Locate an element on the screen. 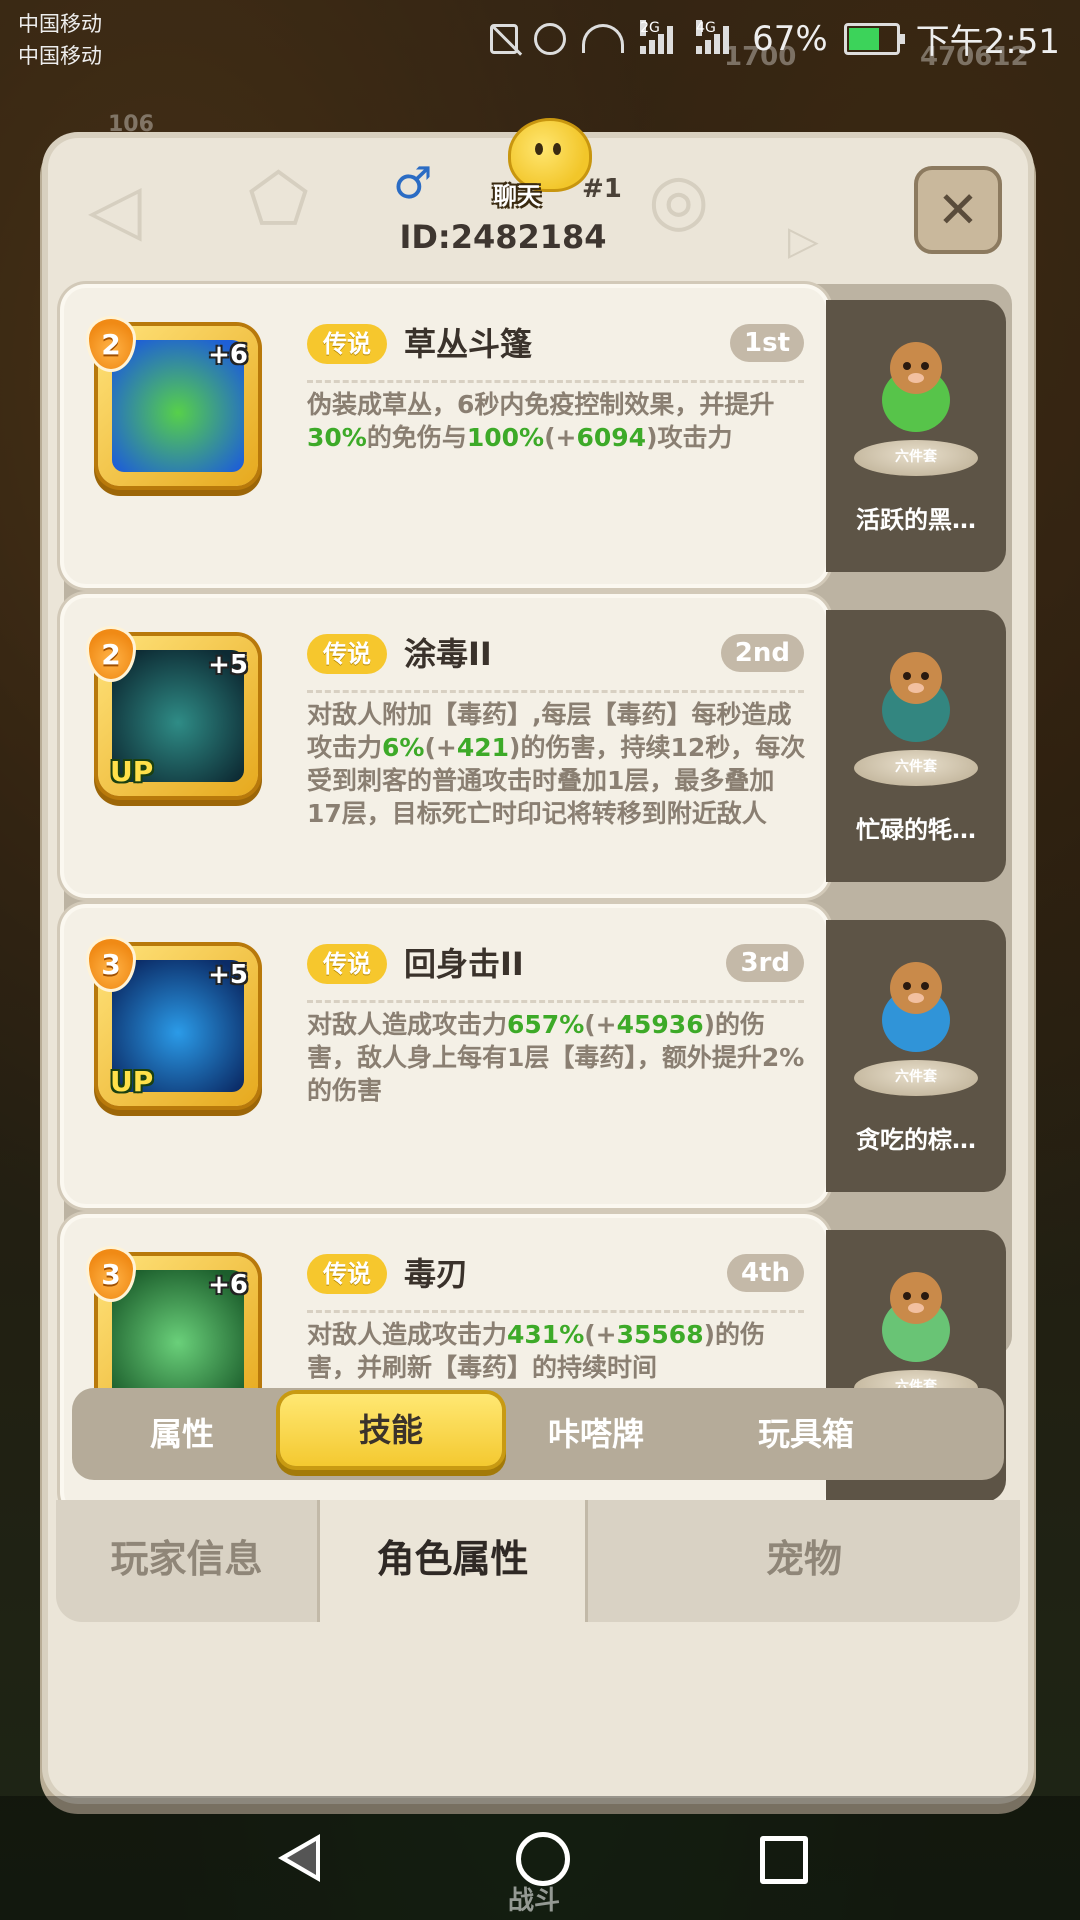 The height and width of the screenshot is (1920, 1080). skill-name: 草丛斗篷 is located at coordinates (468, 344).